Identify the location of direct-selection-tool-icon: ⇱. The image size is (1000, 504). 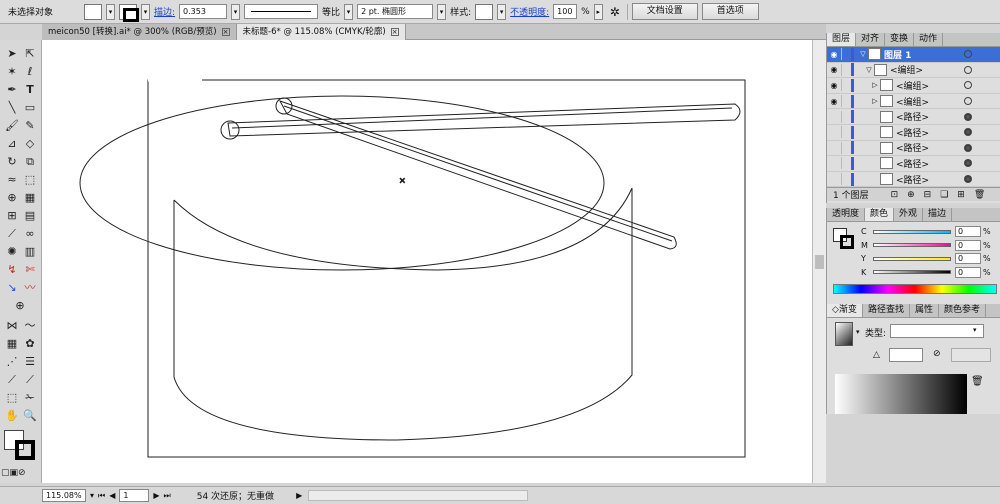
(30, 54).